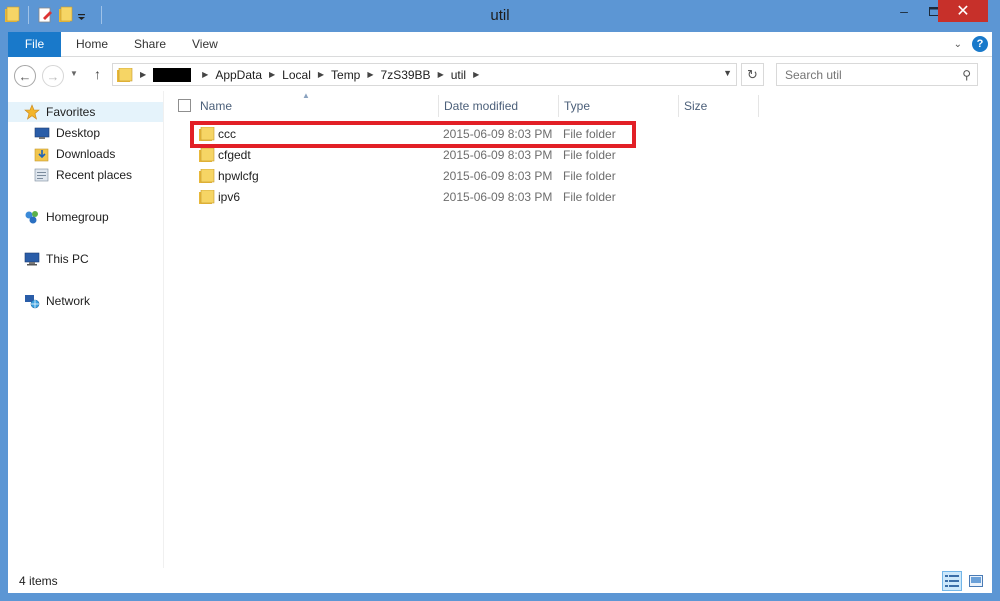  I want to click on breadcrumb-appdata: AppData, so click(238, 75).